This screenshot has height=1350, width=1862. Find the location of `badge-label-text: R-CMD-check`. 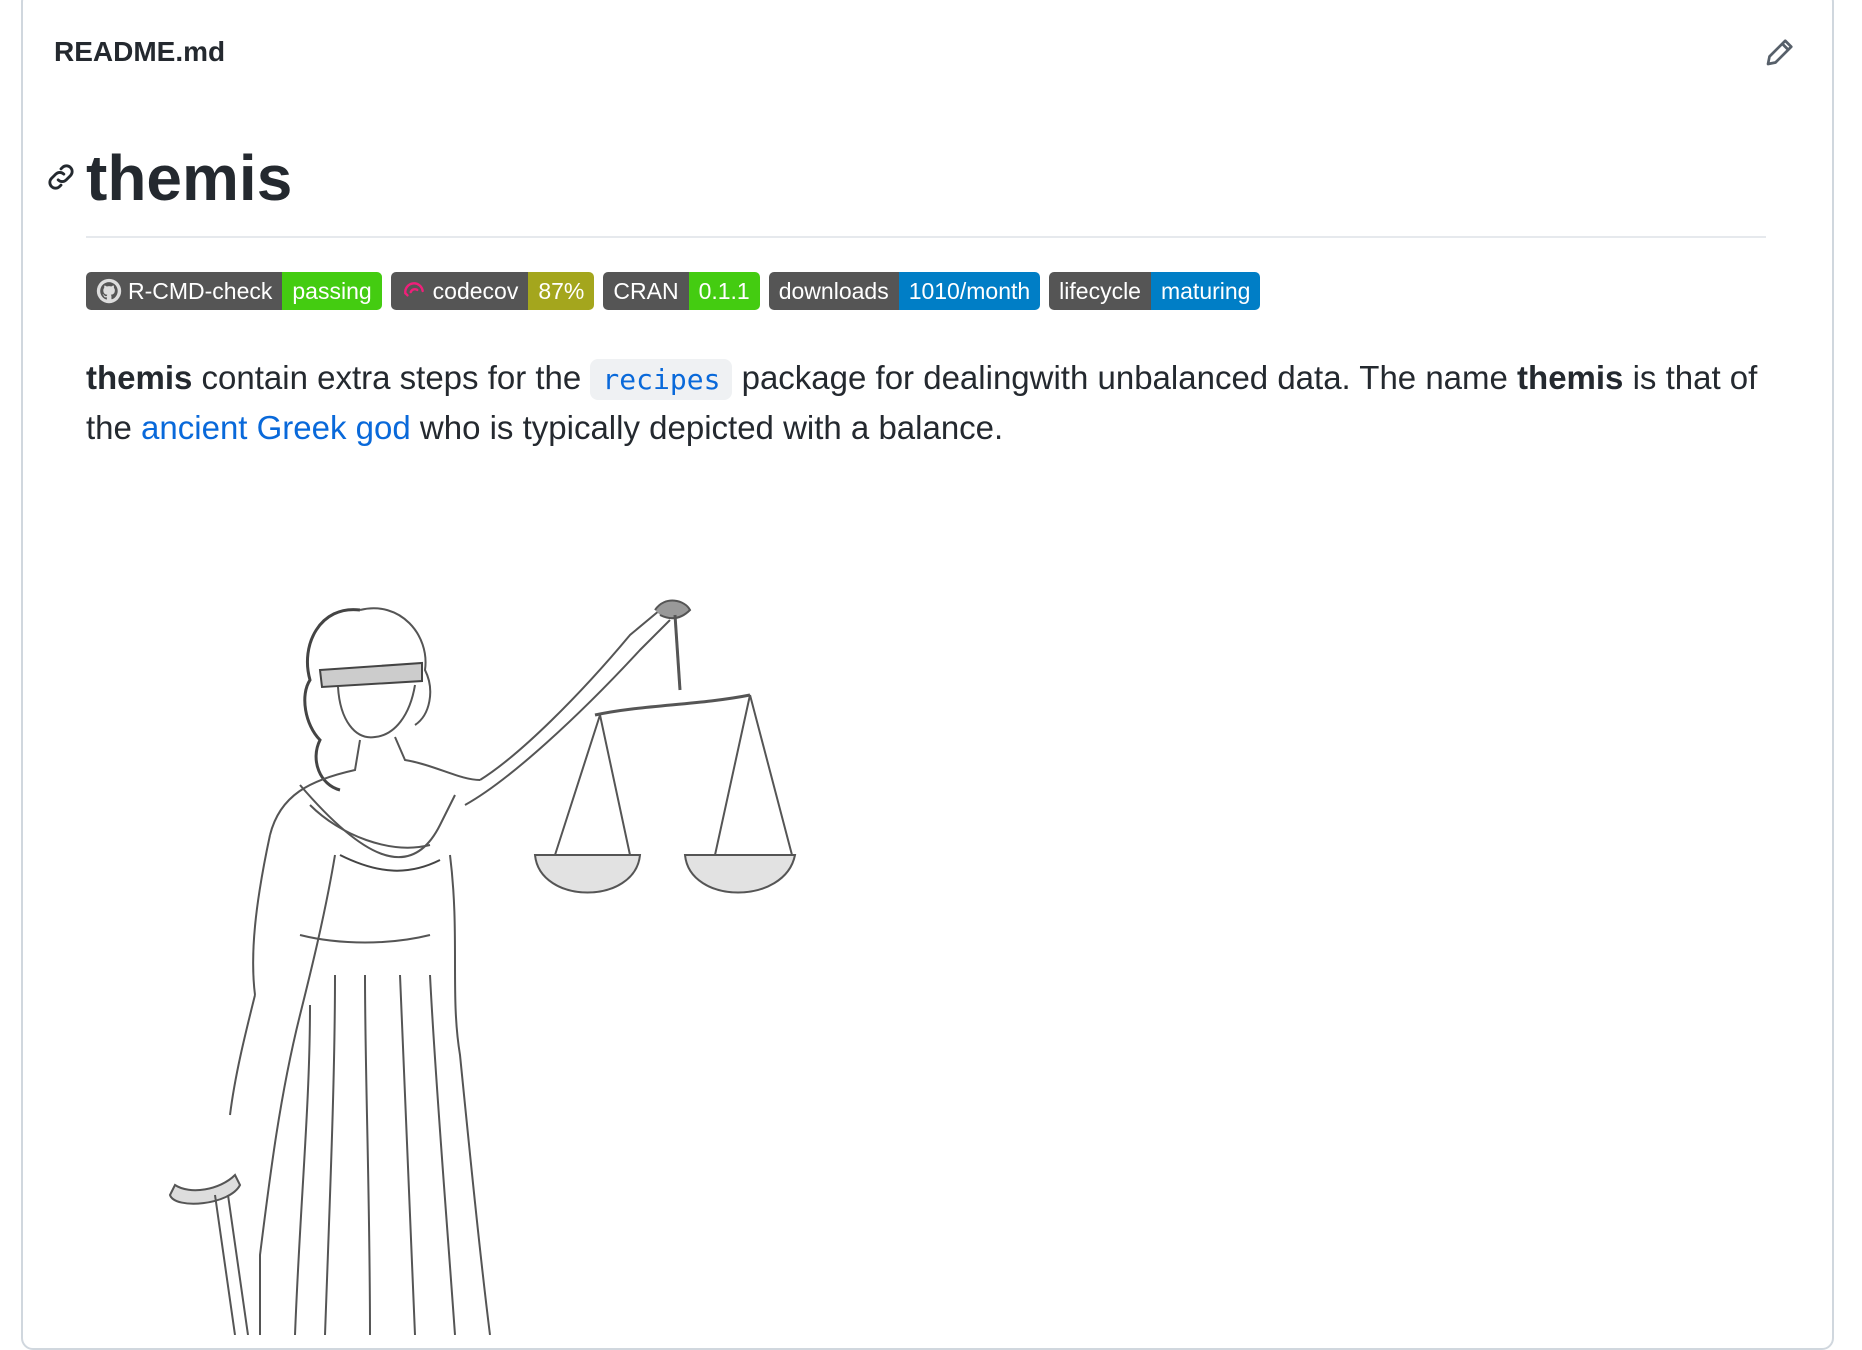

badge-label-text: R-CMD-check is located at coordinates (200, 291).